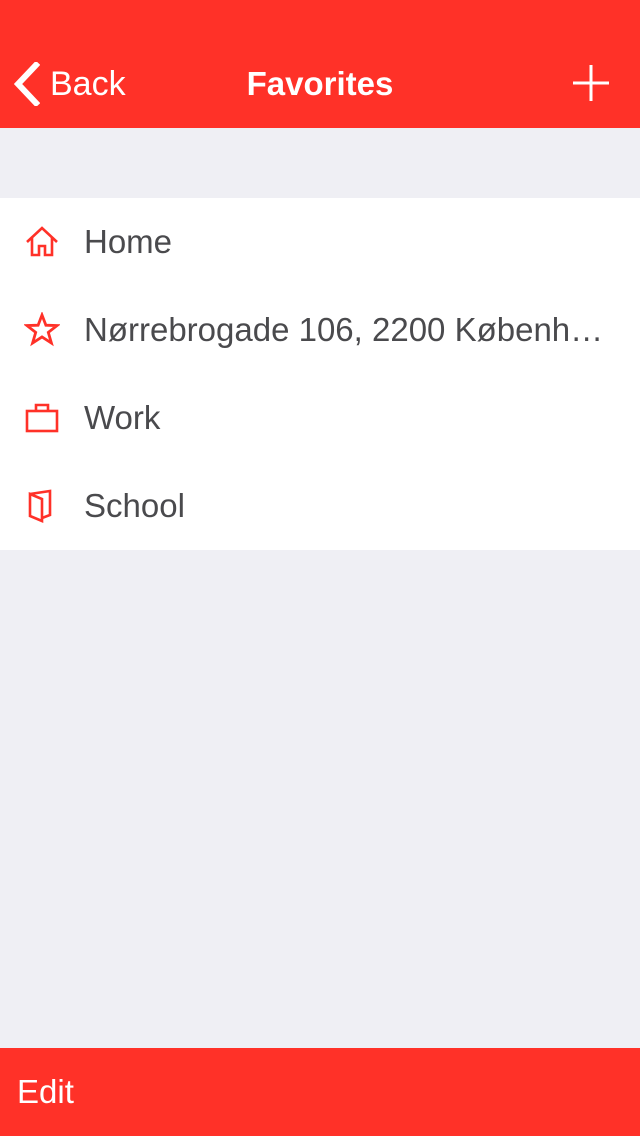 The height and width of the screenshot is (1136, 640). I want to click on star-icon, so click(42, 330).